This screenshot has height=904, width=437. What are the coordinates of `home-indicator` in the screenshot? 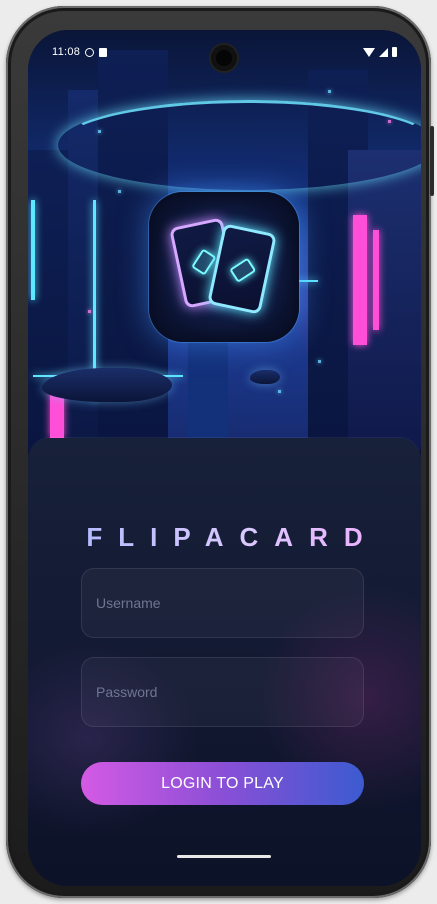 It's located at (224, 856).